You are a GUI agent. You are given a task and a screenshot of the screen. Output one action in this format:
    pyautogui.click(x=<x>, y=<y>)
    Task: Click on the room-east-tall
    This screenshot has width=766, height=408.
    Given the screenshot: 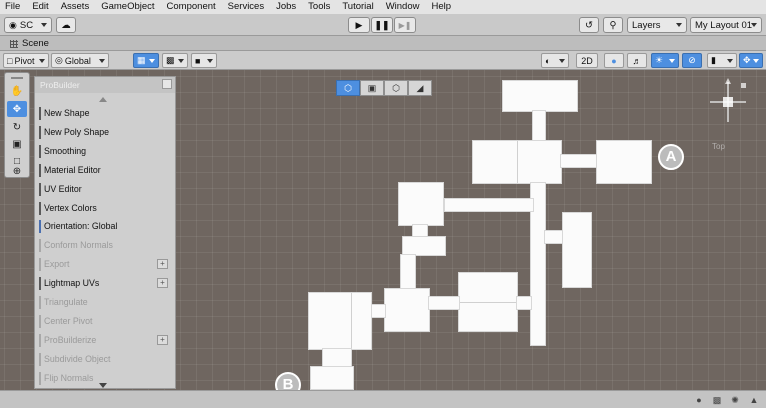 What is the action you would take?
    pyautogui.click(x=577, y=250)
    